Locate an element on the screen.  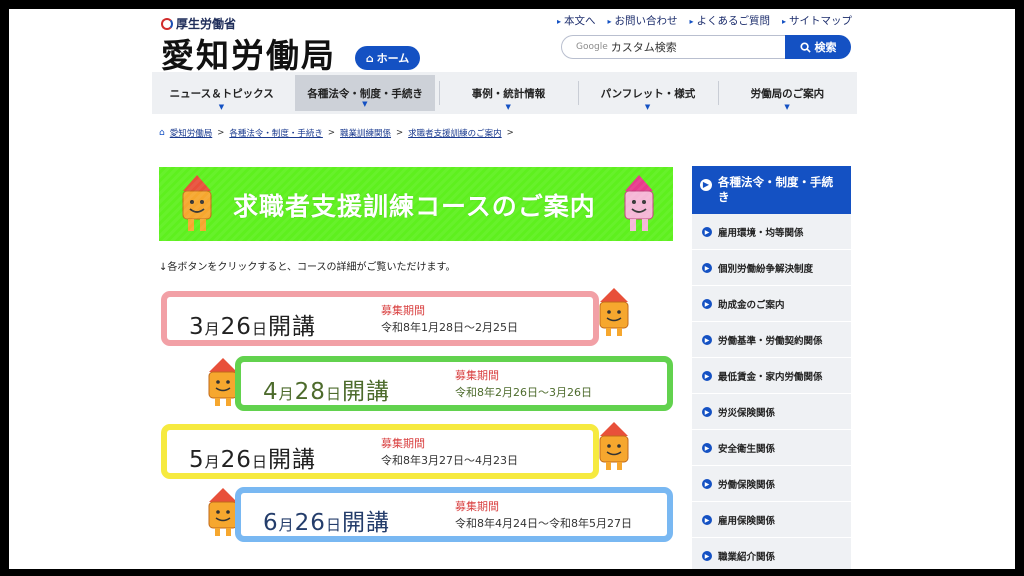
sidebar-item-minimum-wage: ▶ 最低賃金・家内労働関係 is located at coordinates (771, 376).